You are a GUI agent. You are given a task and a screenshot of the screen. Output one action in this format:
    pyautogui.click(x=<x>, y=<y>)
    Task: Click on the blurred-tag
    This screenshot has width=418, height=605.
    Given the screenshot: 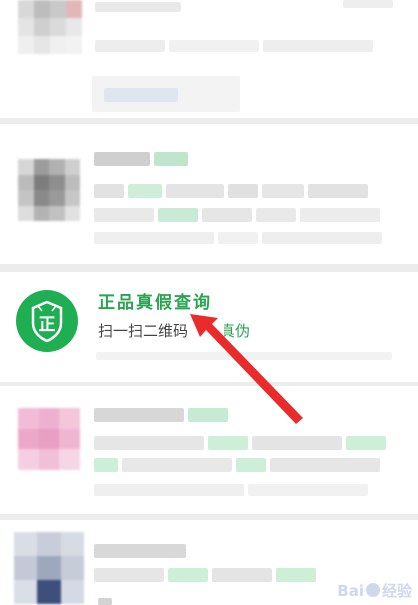 What is the action you would take?
    pyautogui.click(x=141, y=95)
    